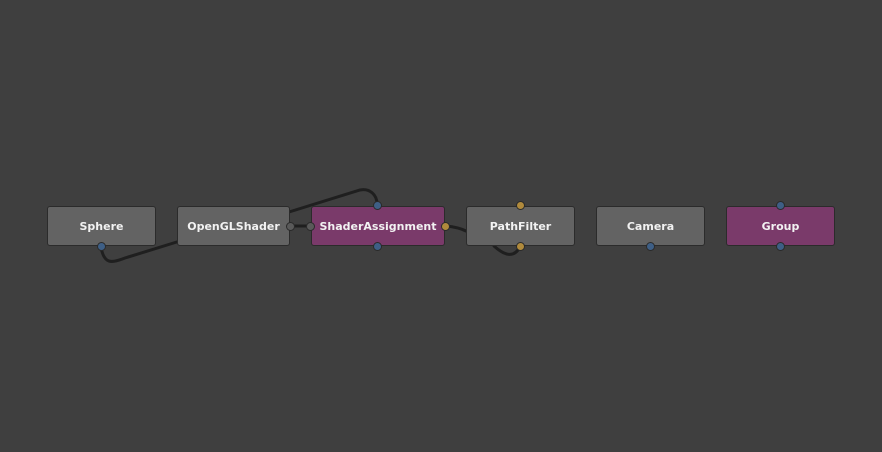 The width and height of the screenshot is (882, 452). I want to click on plug-openglshader-out, so click(290, 226).